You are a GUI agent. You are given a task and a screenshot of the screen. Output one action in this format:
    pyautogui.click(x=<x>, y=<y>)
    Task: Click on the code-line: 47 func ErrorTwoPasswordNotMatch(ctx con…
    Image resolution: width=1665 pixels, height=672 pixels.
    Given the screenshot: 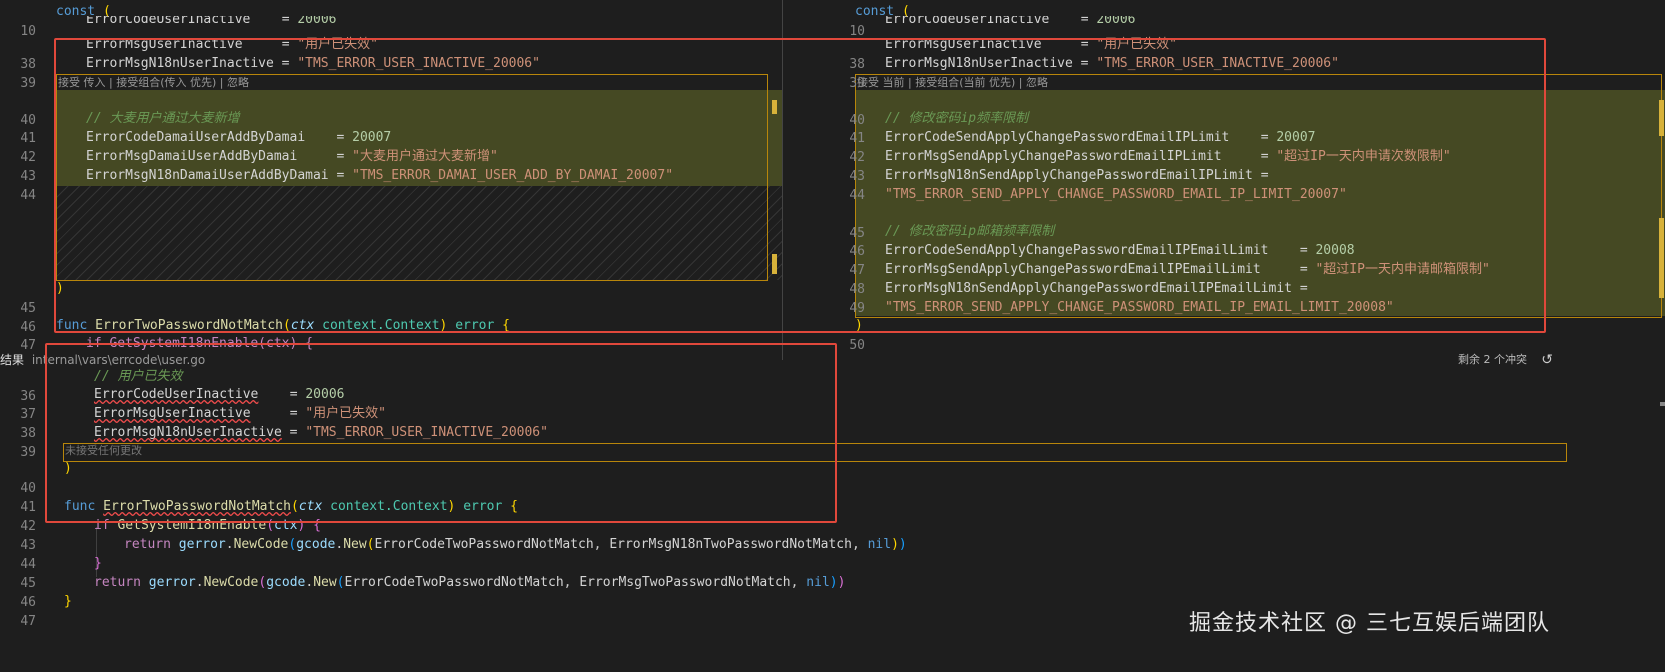 What is the action you would take?
    pyautogui.click(x=265, y=335)
    